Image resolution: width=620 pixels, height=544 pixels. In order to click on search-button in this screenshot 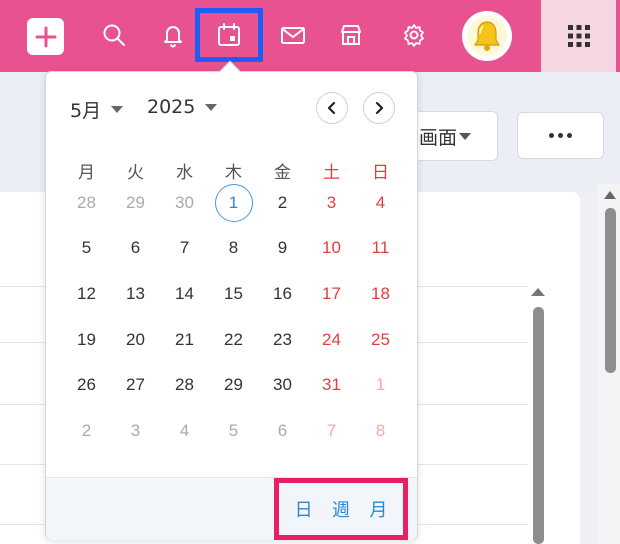, I will do `click(114, 35)`.